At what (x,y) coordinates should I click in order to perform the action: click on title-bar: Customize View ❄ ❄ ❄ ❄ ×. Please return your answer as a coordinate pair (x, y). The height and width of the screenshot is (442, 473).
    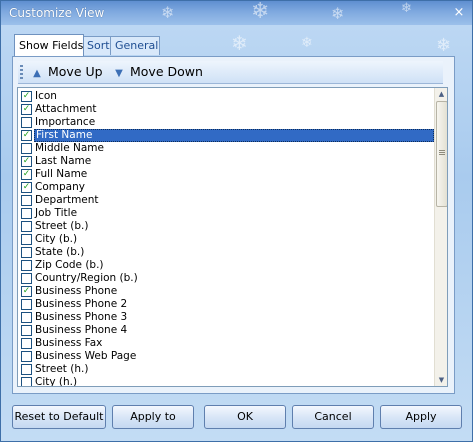
    Looking at the image, I should click on (236, 12).